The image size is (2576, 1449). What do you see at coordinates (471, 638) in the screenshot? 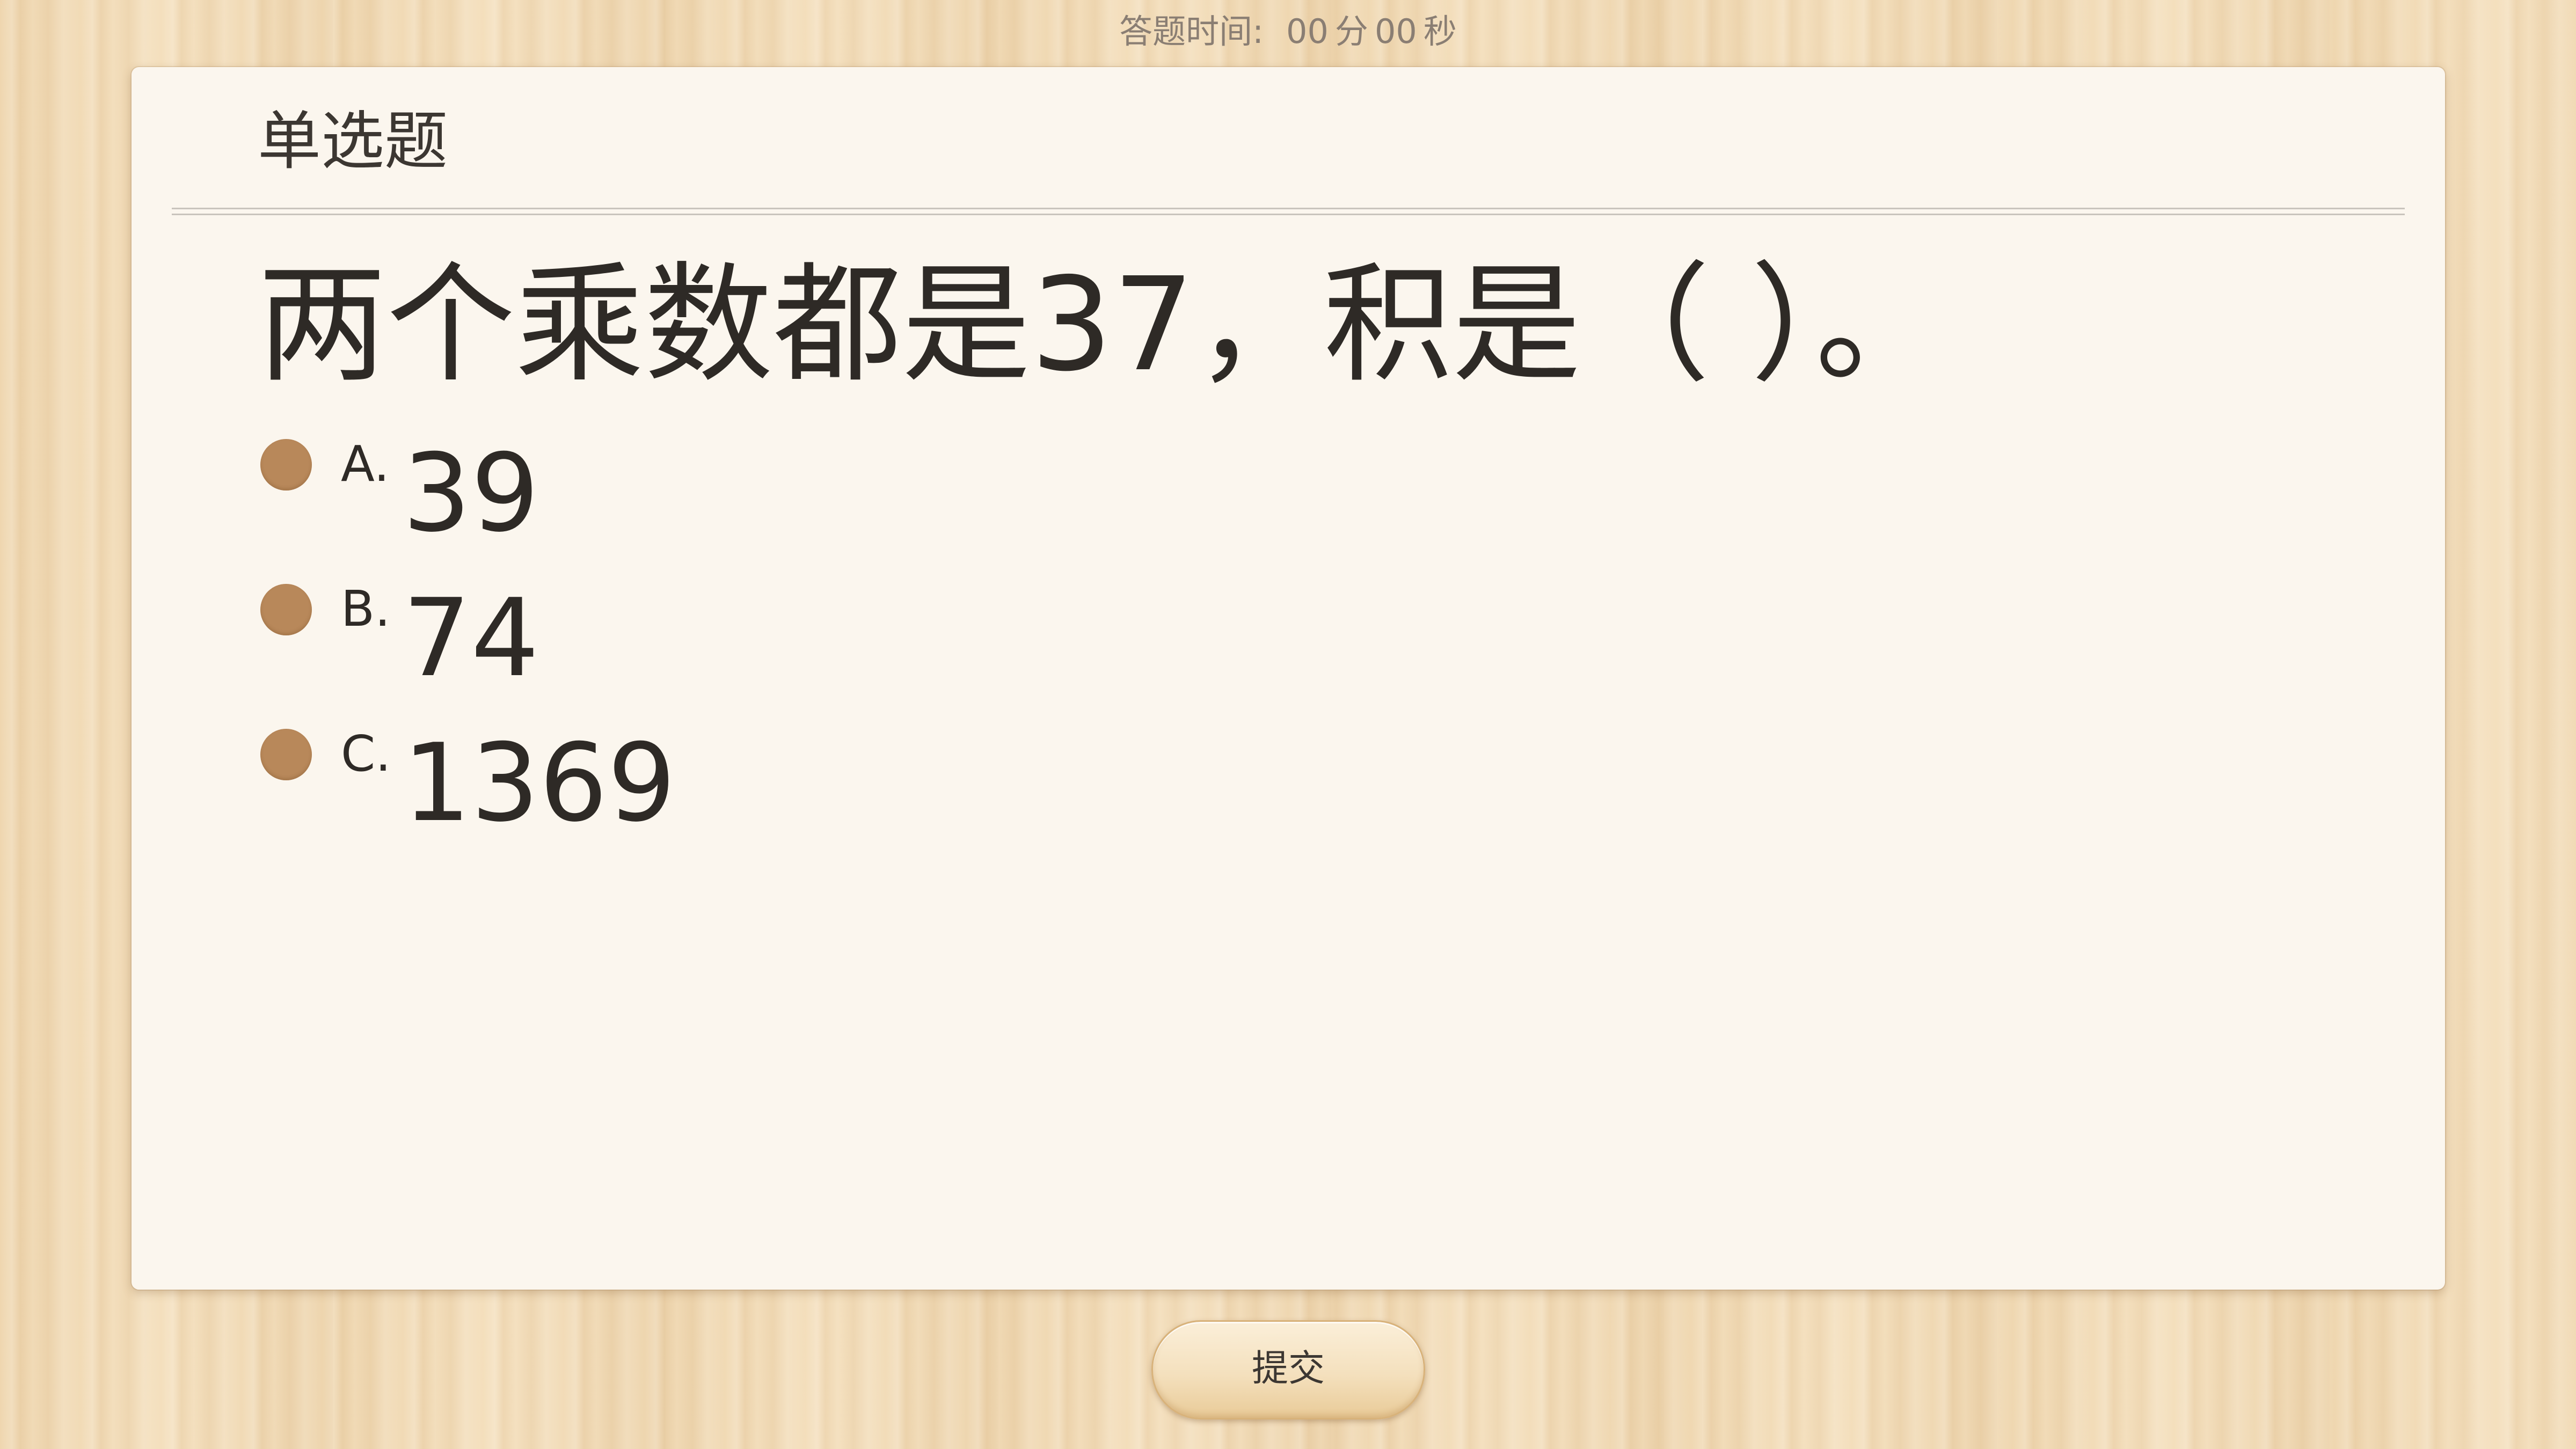
I see `option-value: 74` at bounding box center [471, 638].